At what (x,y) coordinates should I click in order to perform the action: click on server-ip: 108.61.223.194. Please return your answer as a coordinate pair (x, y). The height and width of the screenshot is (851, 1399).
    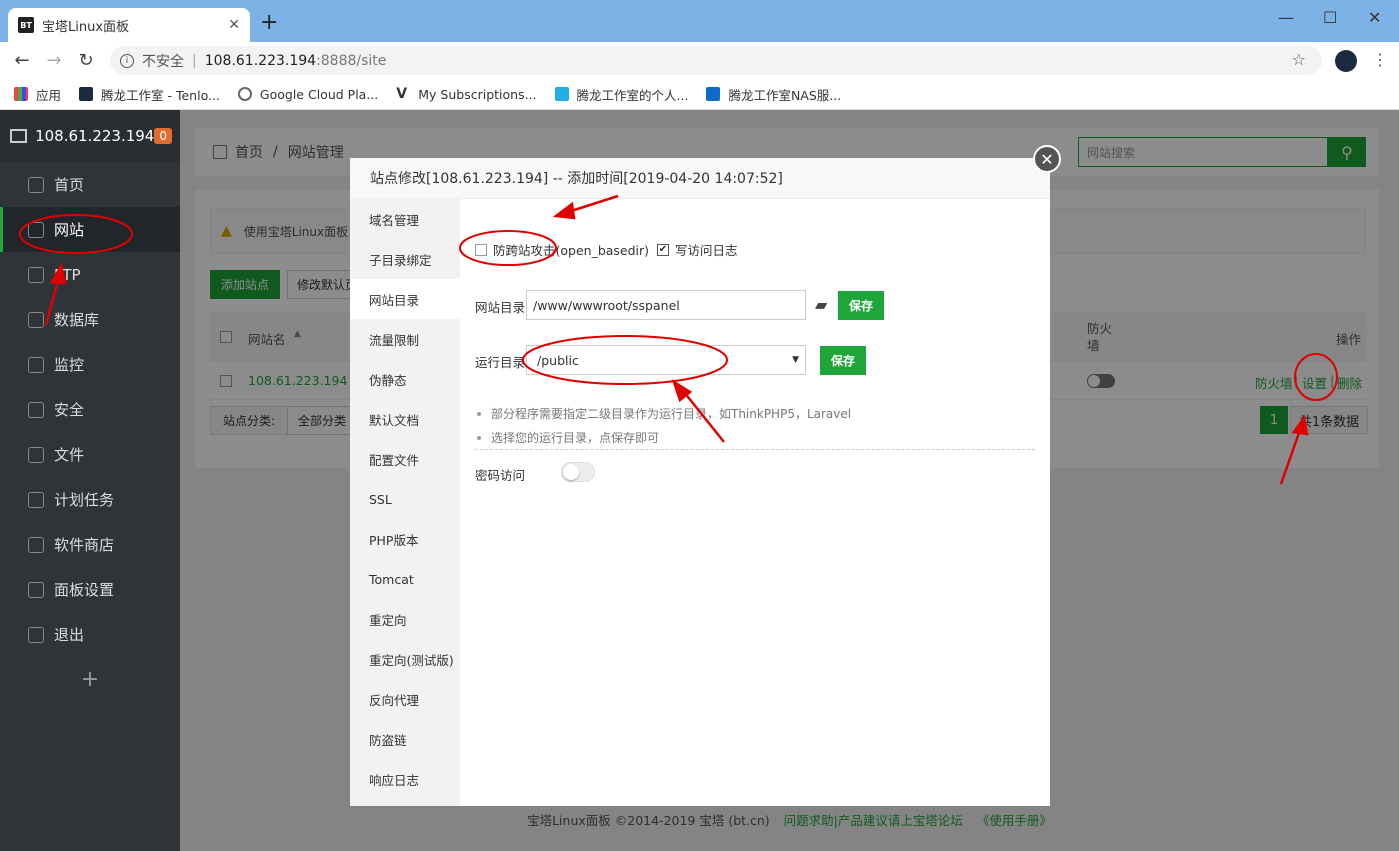
    Looking at the image, I should click on (95, 136).